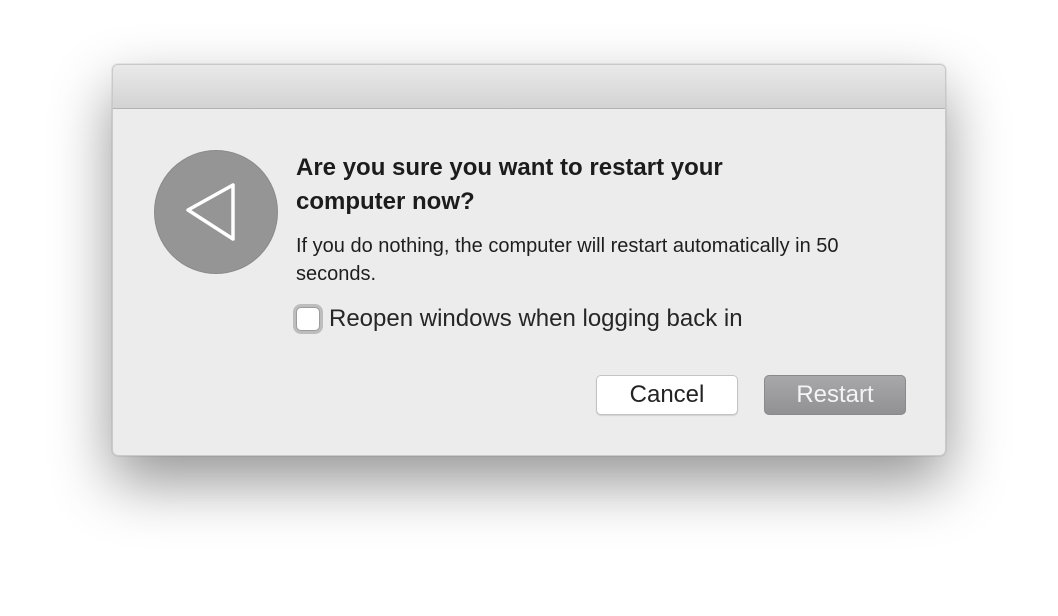 This screenshot has height=616, width=1058. Describe the element at coordinates (216, 212) in the screenshot. I see `restart-triangle-icon` at that location.